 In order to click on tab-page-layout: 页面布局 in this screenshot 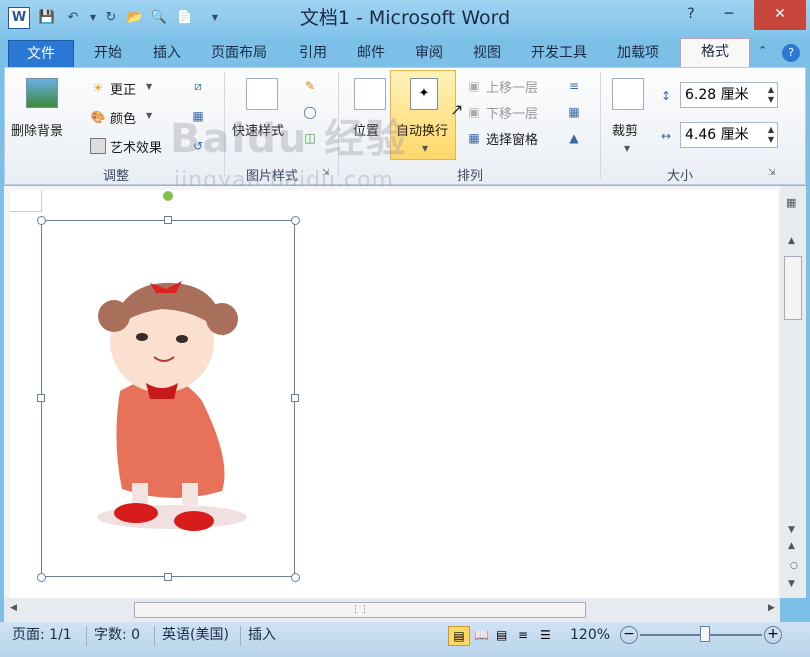, I will do `click(239, 54)`.